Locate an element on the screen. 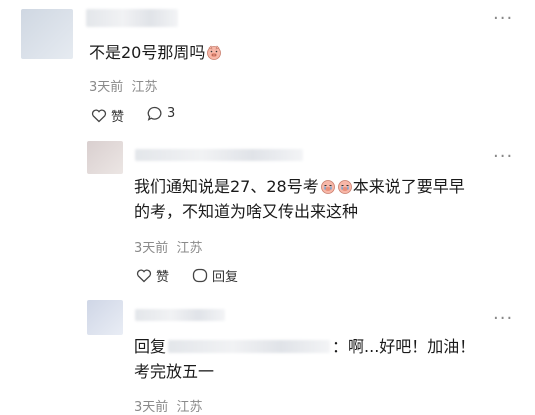 This screenshot has width=535, height=415. comment-bubble-icon is located at coordinates (154, 113).